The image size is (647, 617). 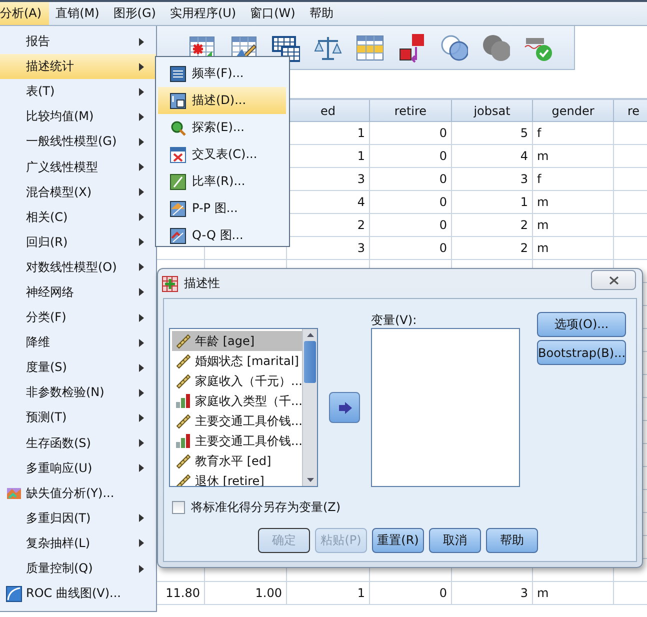 I want to click on menu-bar-item: 帮助, so click(x=321, y=13).